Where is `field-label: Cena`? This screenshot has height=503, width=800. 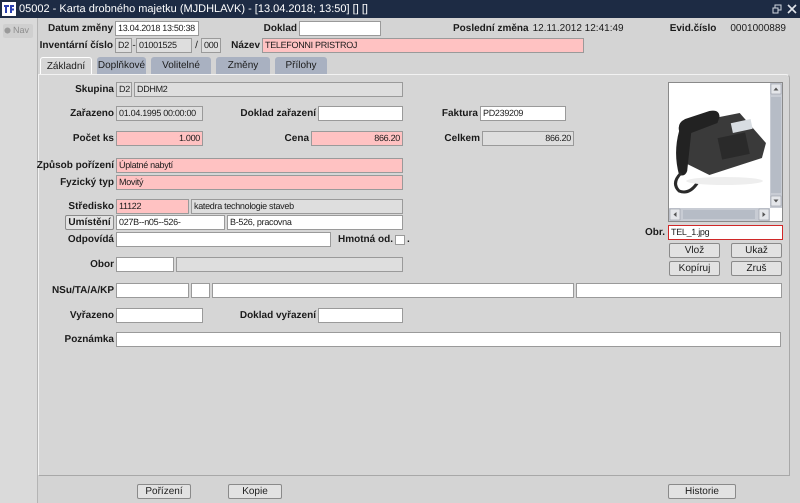 field-label: Cena is located at coordinates (296, 139).